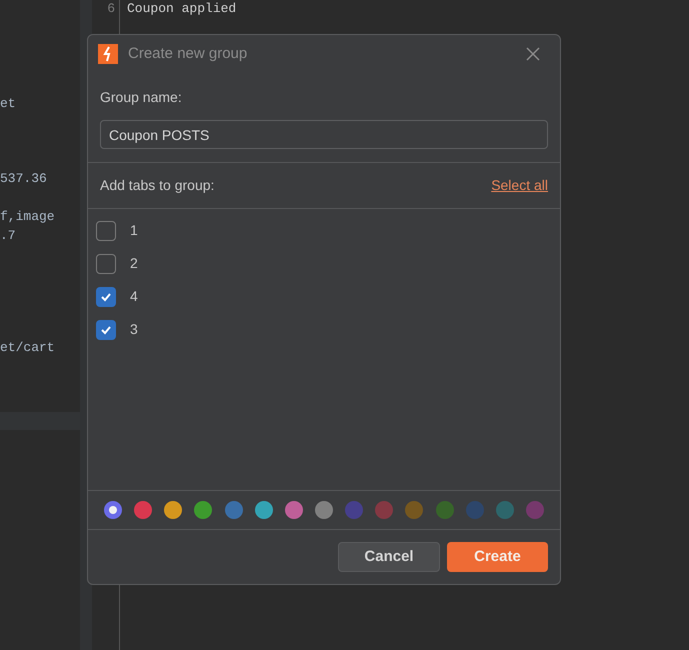 This screenshot has width=689, height=650. What do you see at coordinates (134, 230) in the screenshot?
I see `tab-label: 1` at bounding box center [134, 230].